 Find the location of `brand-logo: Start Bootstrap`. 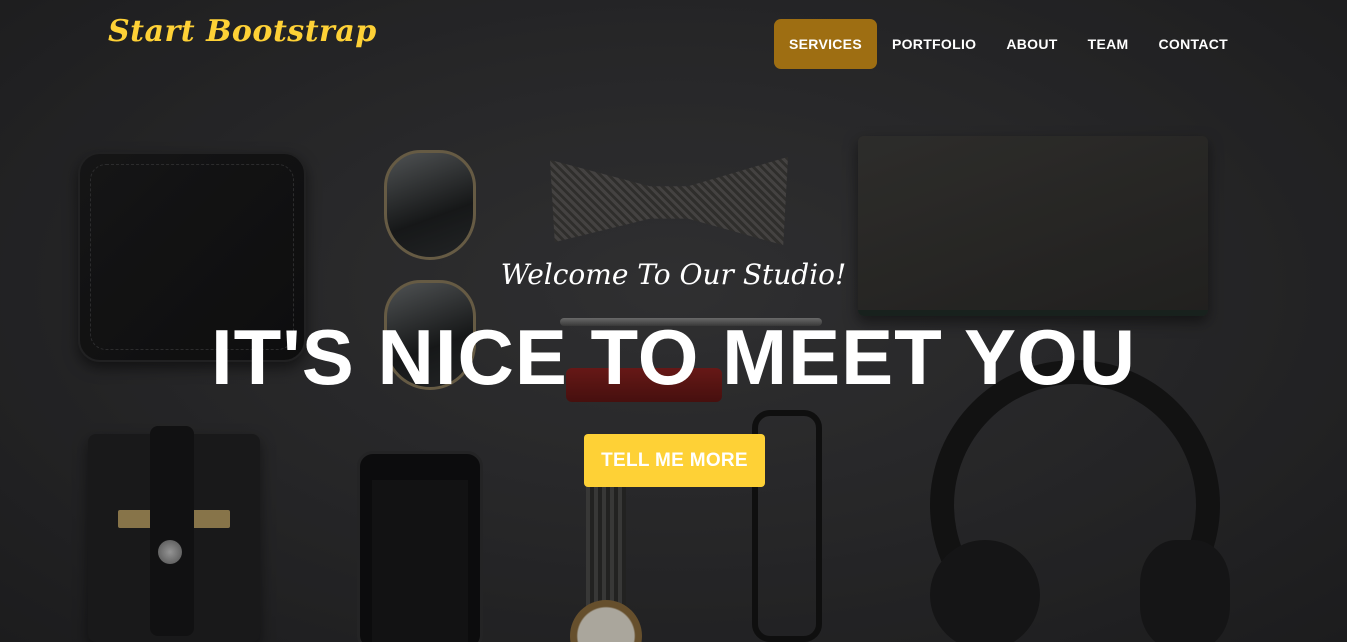

brand-logo: Start Bootstrap is located at coordinates (242, 31).